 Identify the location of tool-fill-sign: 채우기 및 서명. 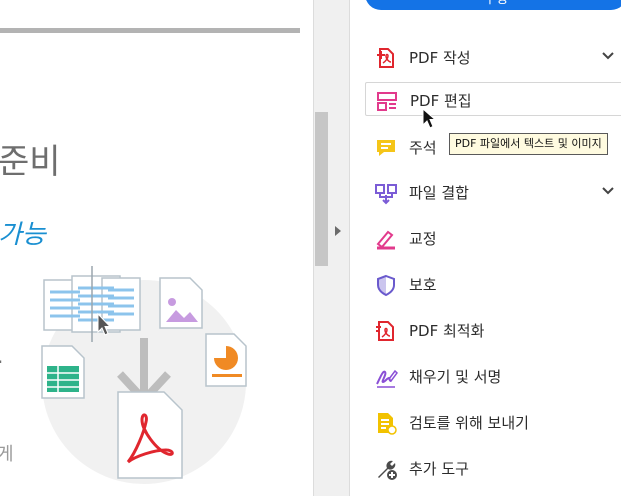
(493, 376).